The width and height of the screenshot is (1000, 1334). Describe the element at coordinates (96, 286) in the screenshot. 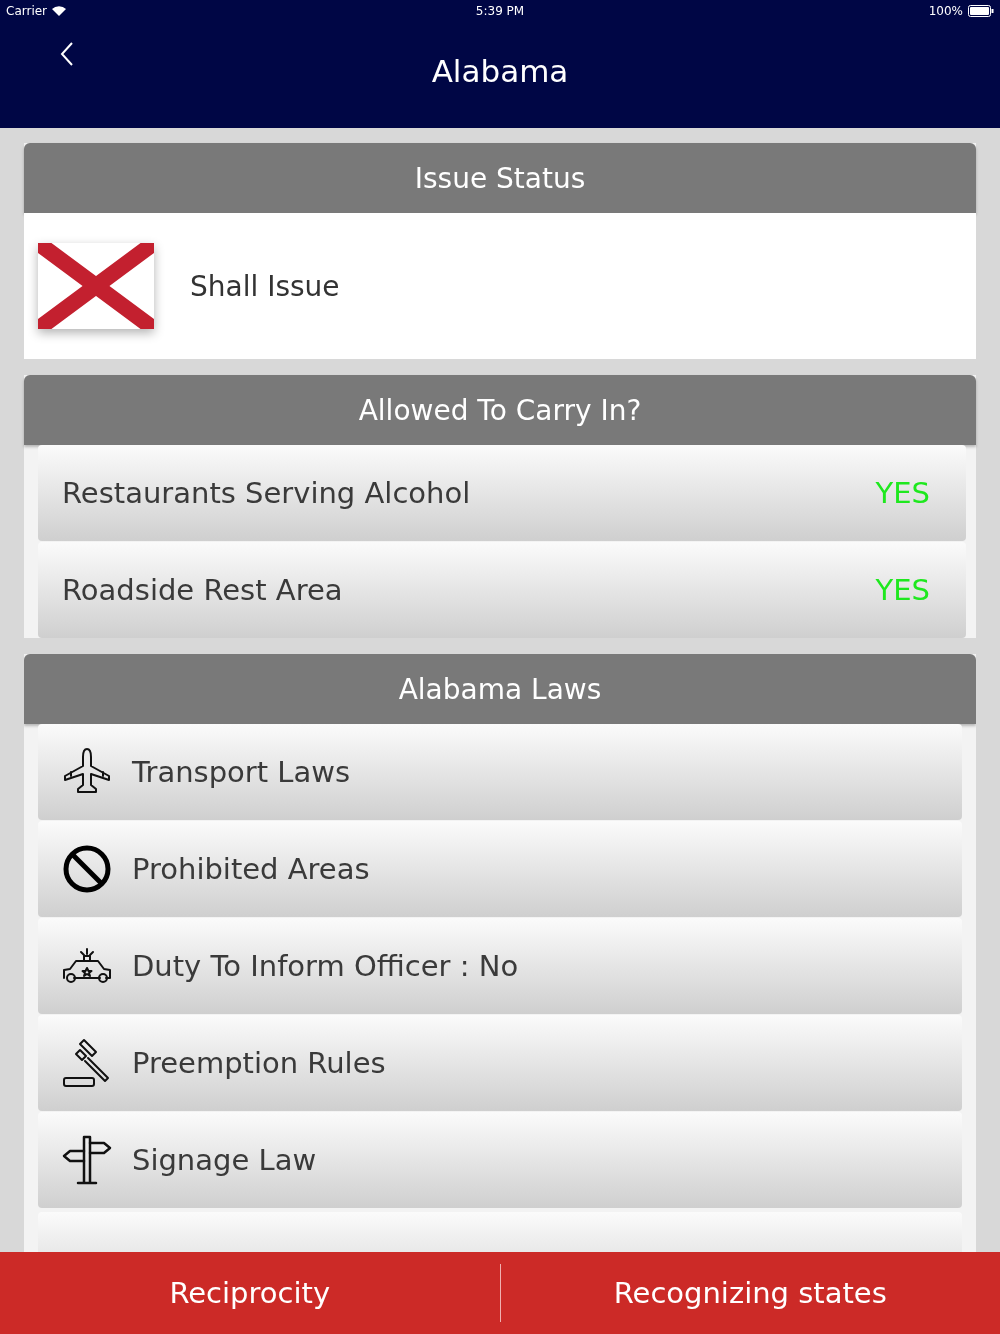

I see `flag-icon` at that location.